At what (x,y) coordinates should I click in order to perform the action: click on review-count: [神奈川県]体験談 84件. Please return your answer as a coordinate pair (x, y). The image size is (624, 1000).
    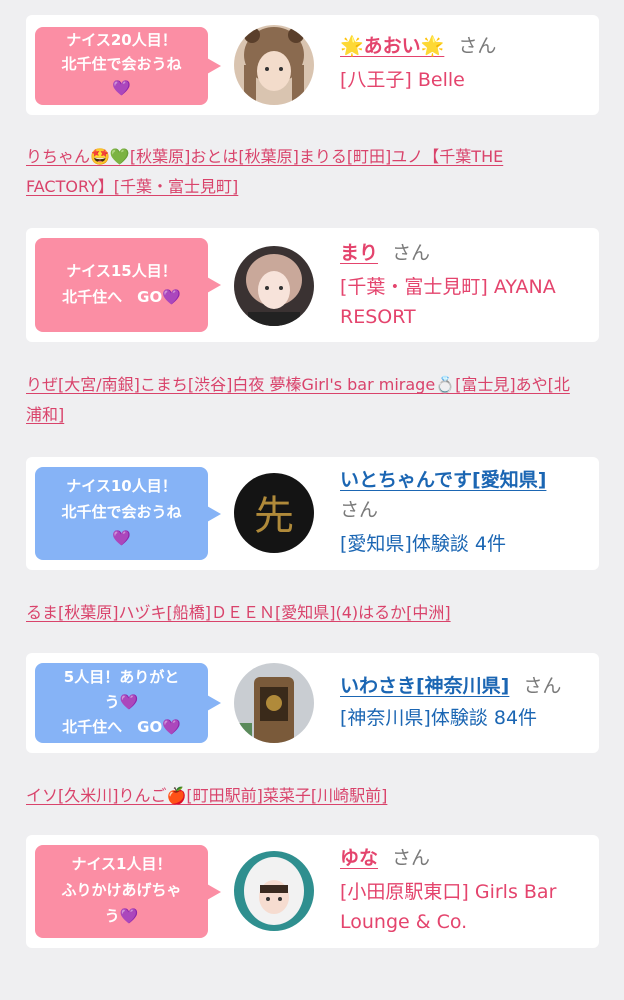
    Looking at the image, I should click on (439, 718).